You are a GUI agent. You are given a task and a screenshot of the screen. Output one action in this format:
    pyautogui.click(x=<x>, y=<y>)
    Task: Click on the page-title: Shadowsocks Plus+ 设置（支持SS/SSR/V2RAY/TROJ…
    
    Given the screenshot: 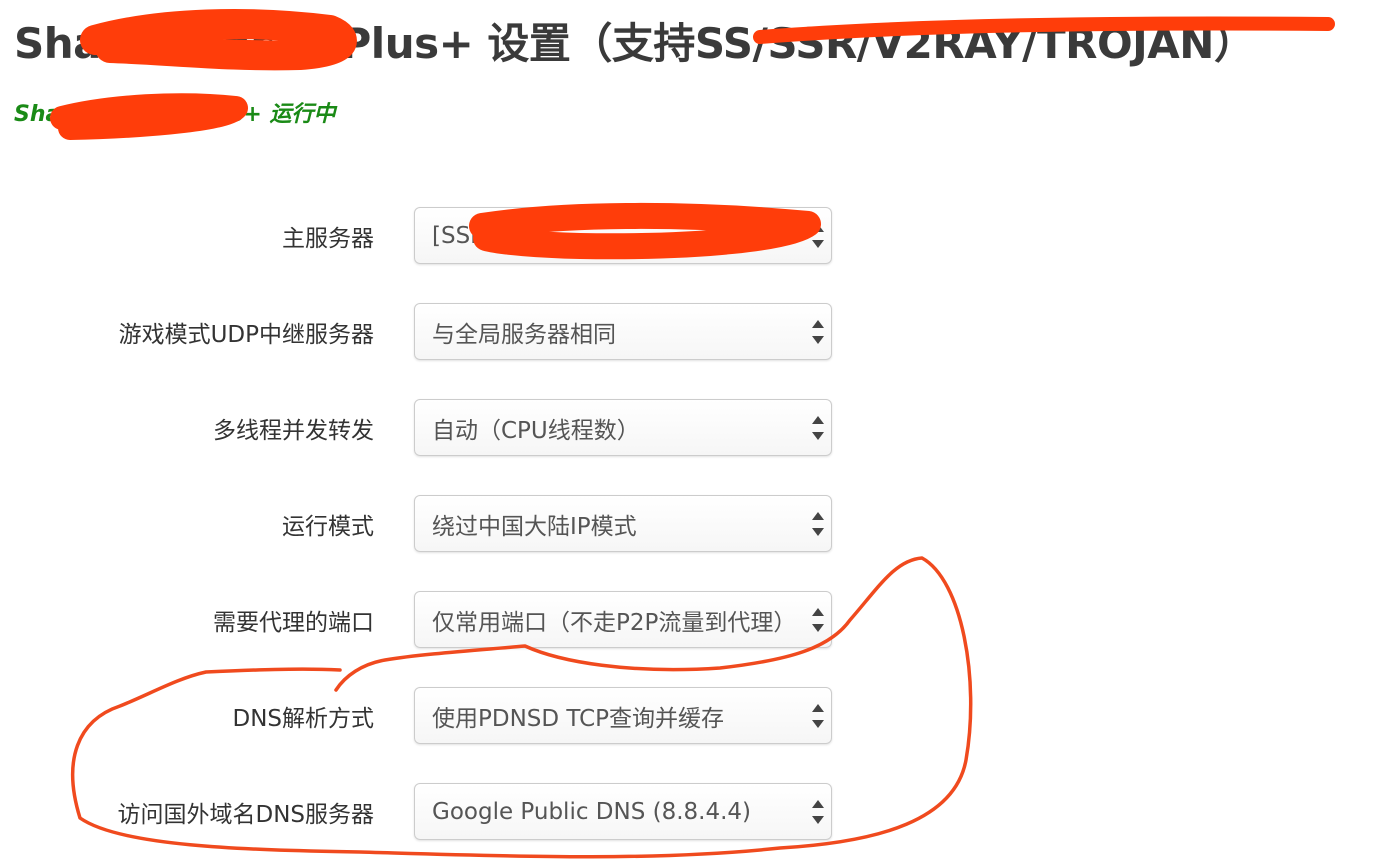 What is the action you would take?
    pyautogui.click(x=635, y=43)
    